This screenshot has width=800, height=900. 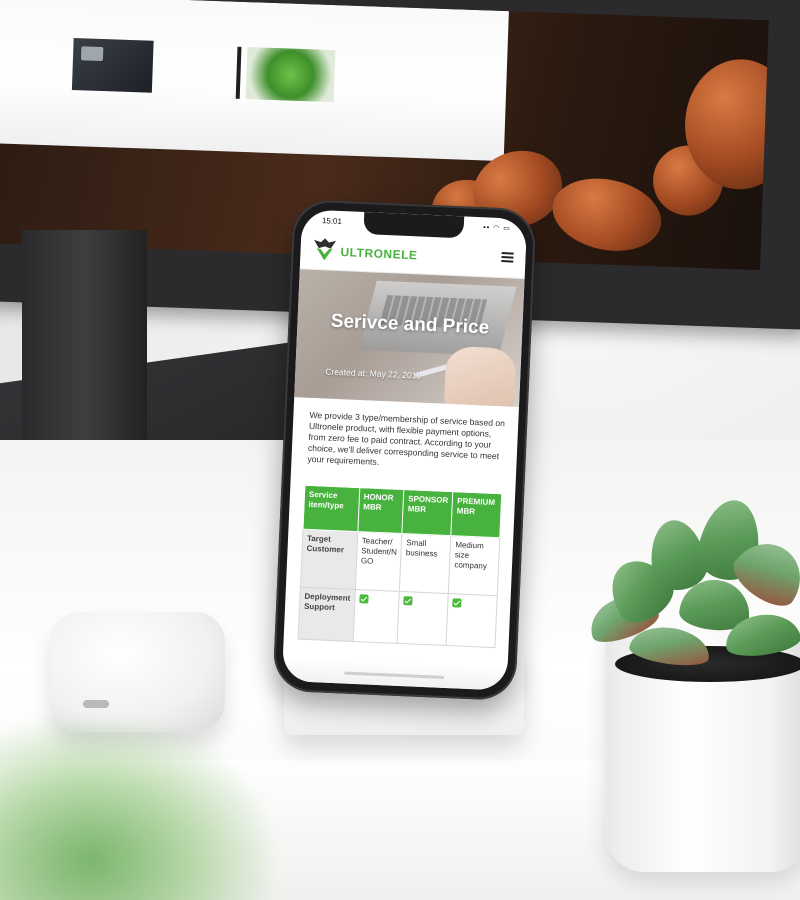 I want to click on hamburger-menu-icon, so click(x=507, y=257).